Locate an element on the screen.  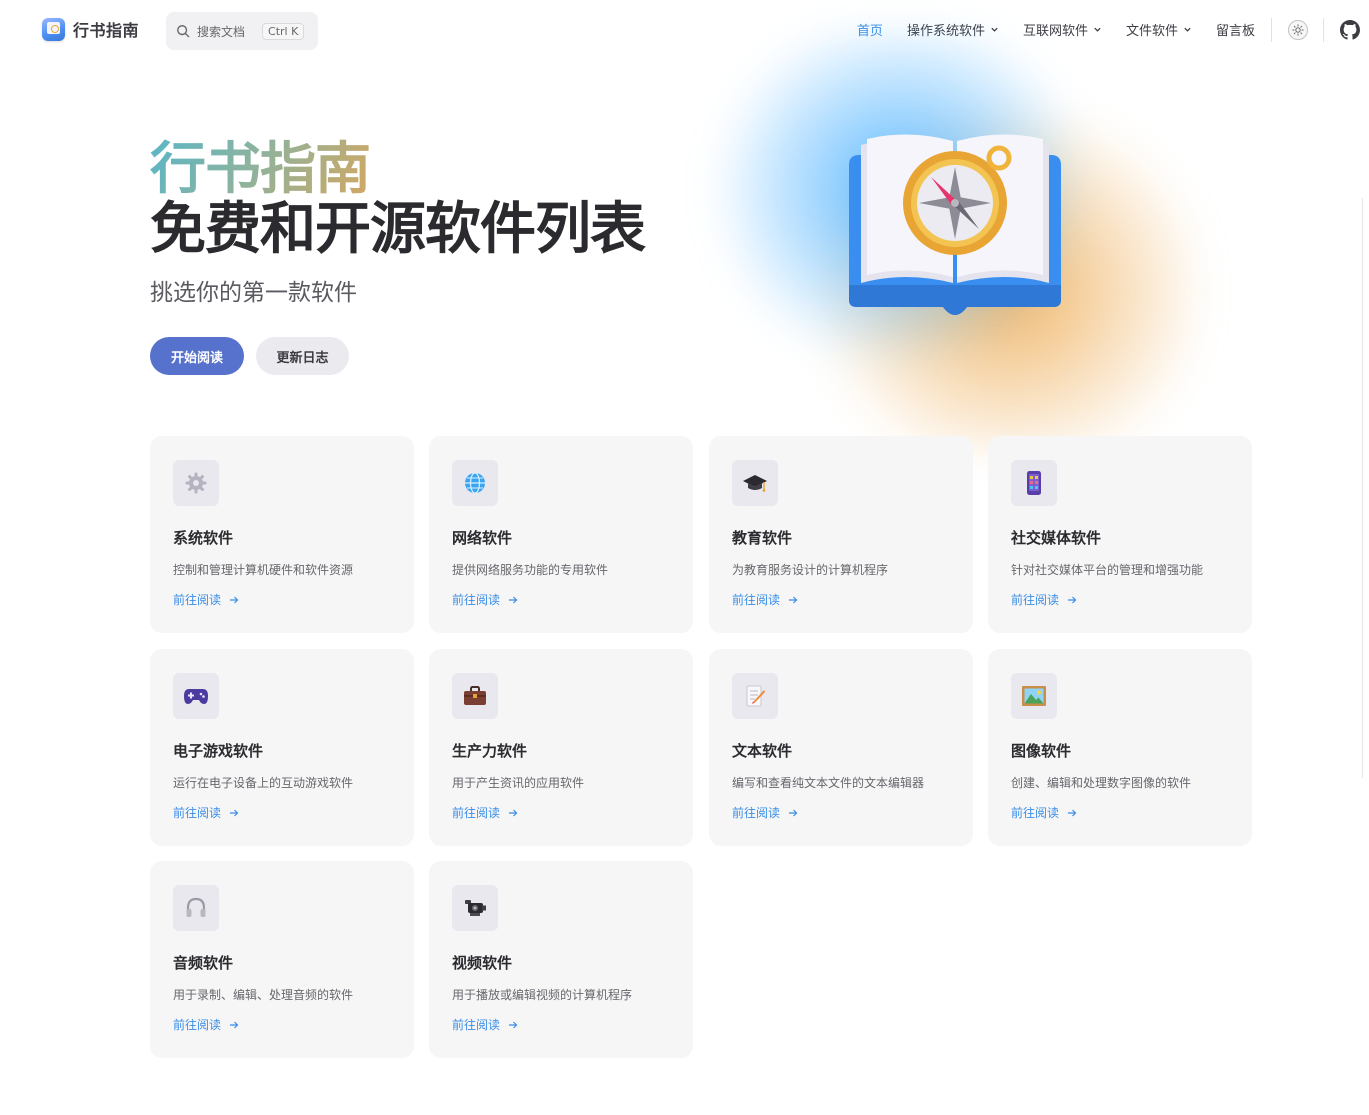
feature-title: 音频软件 is located at coordinates (203, 963).